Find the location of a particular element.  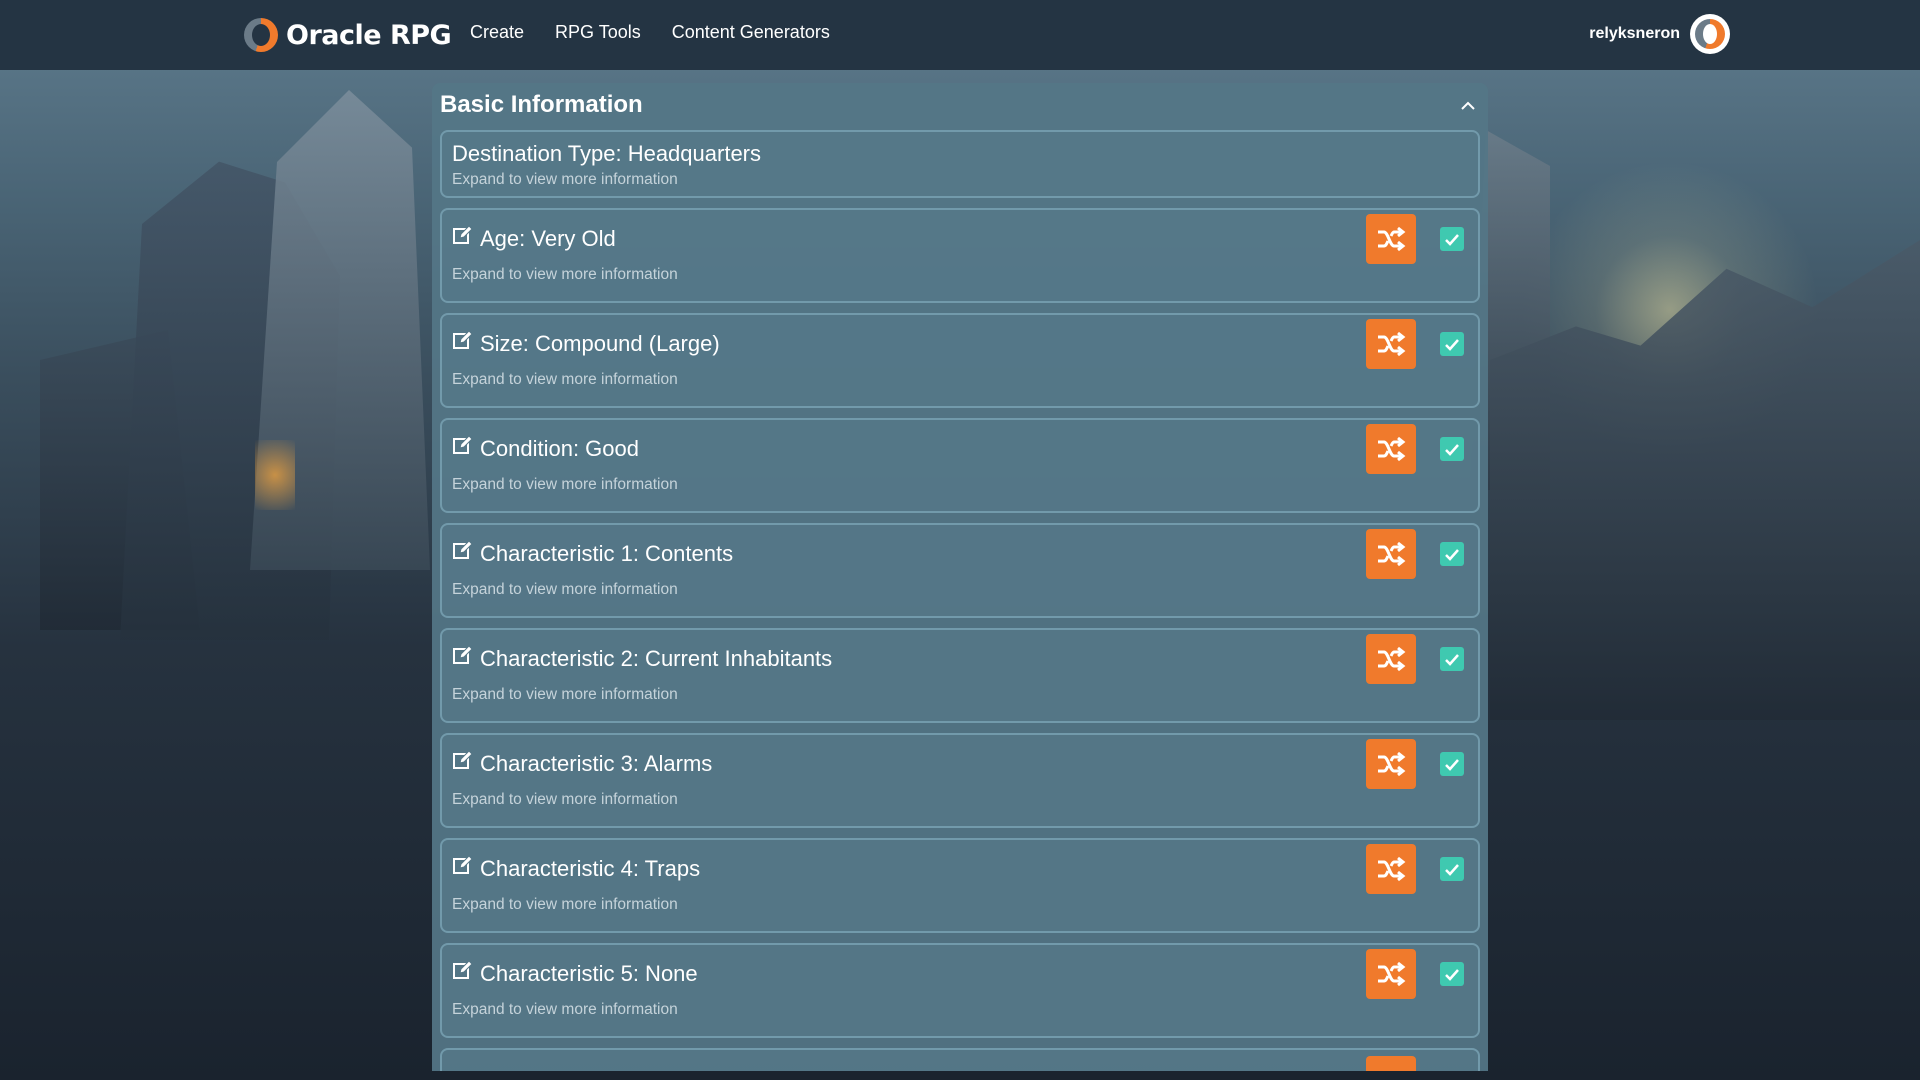

attribute-title-row: Characteristic 1: Contents is located at coordinates (960, 553).